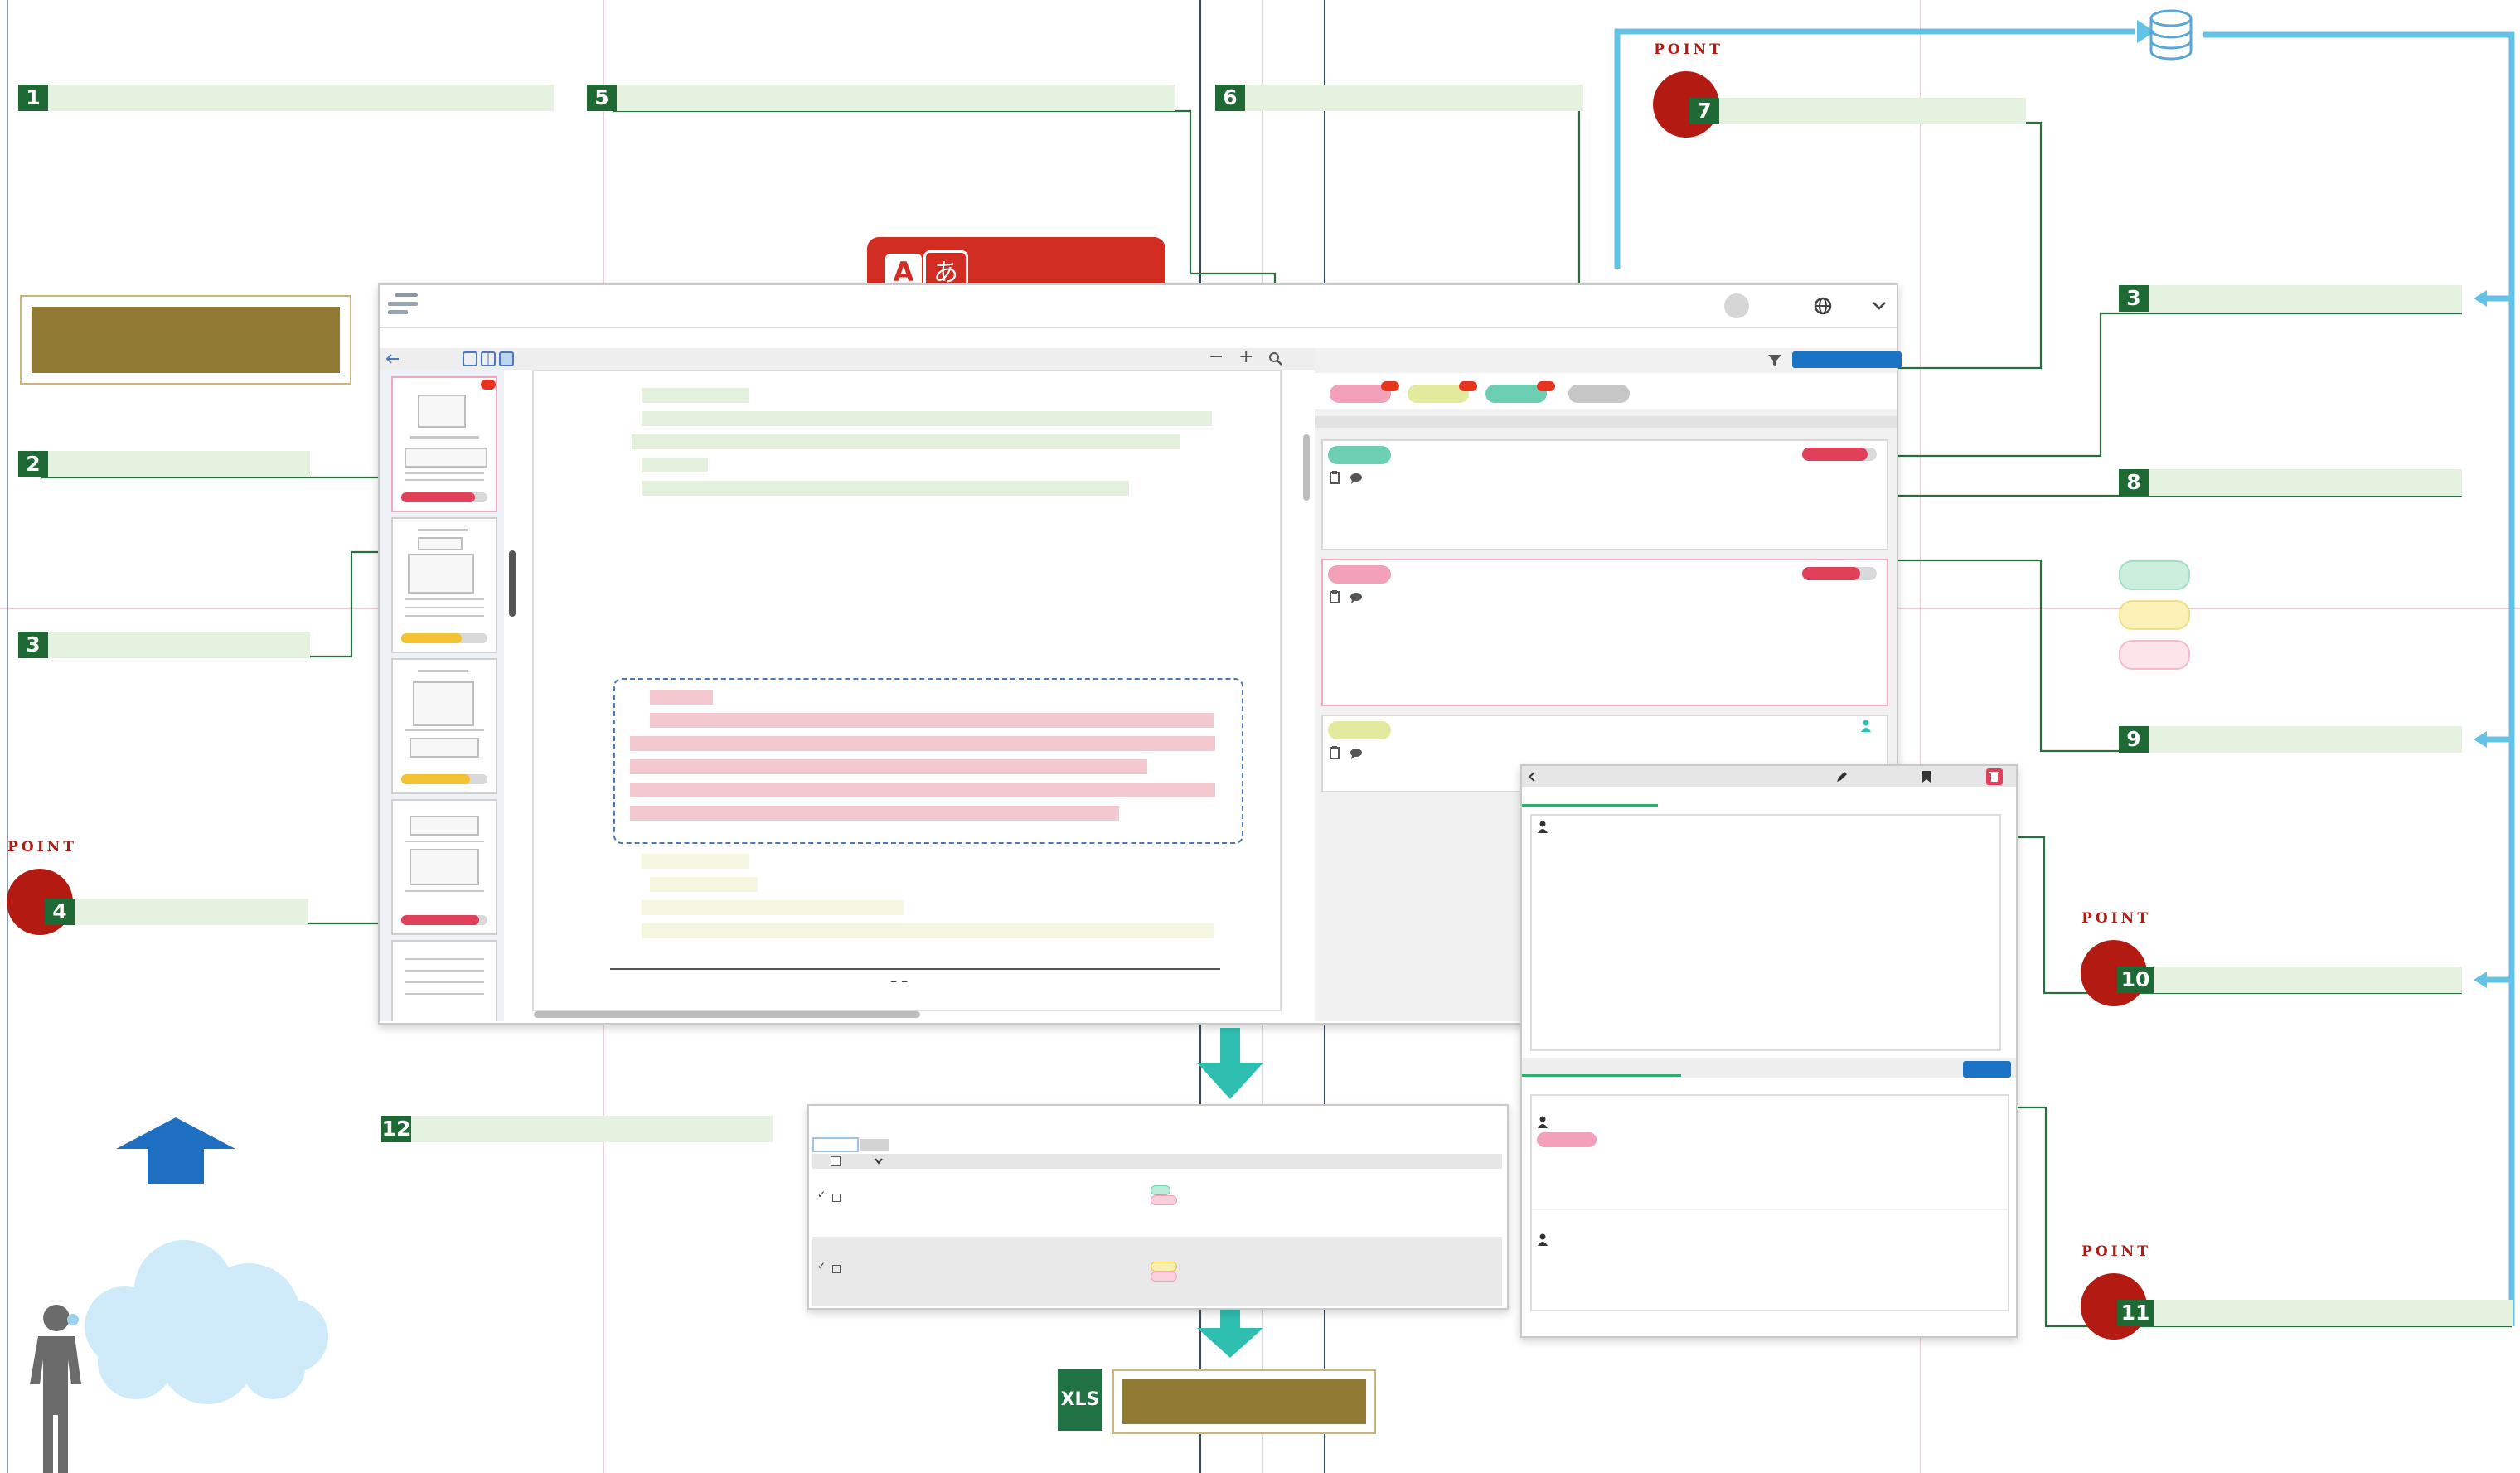 This screenshot has width=2520, height=1473. Describe the element at coordinates (1774, 361) in the screenshot. I see `filter-icon` at that location.